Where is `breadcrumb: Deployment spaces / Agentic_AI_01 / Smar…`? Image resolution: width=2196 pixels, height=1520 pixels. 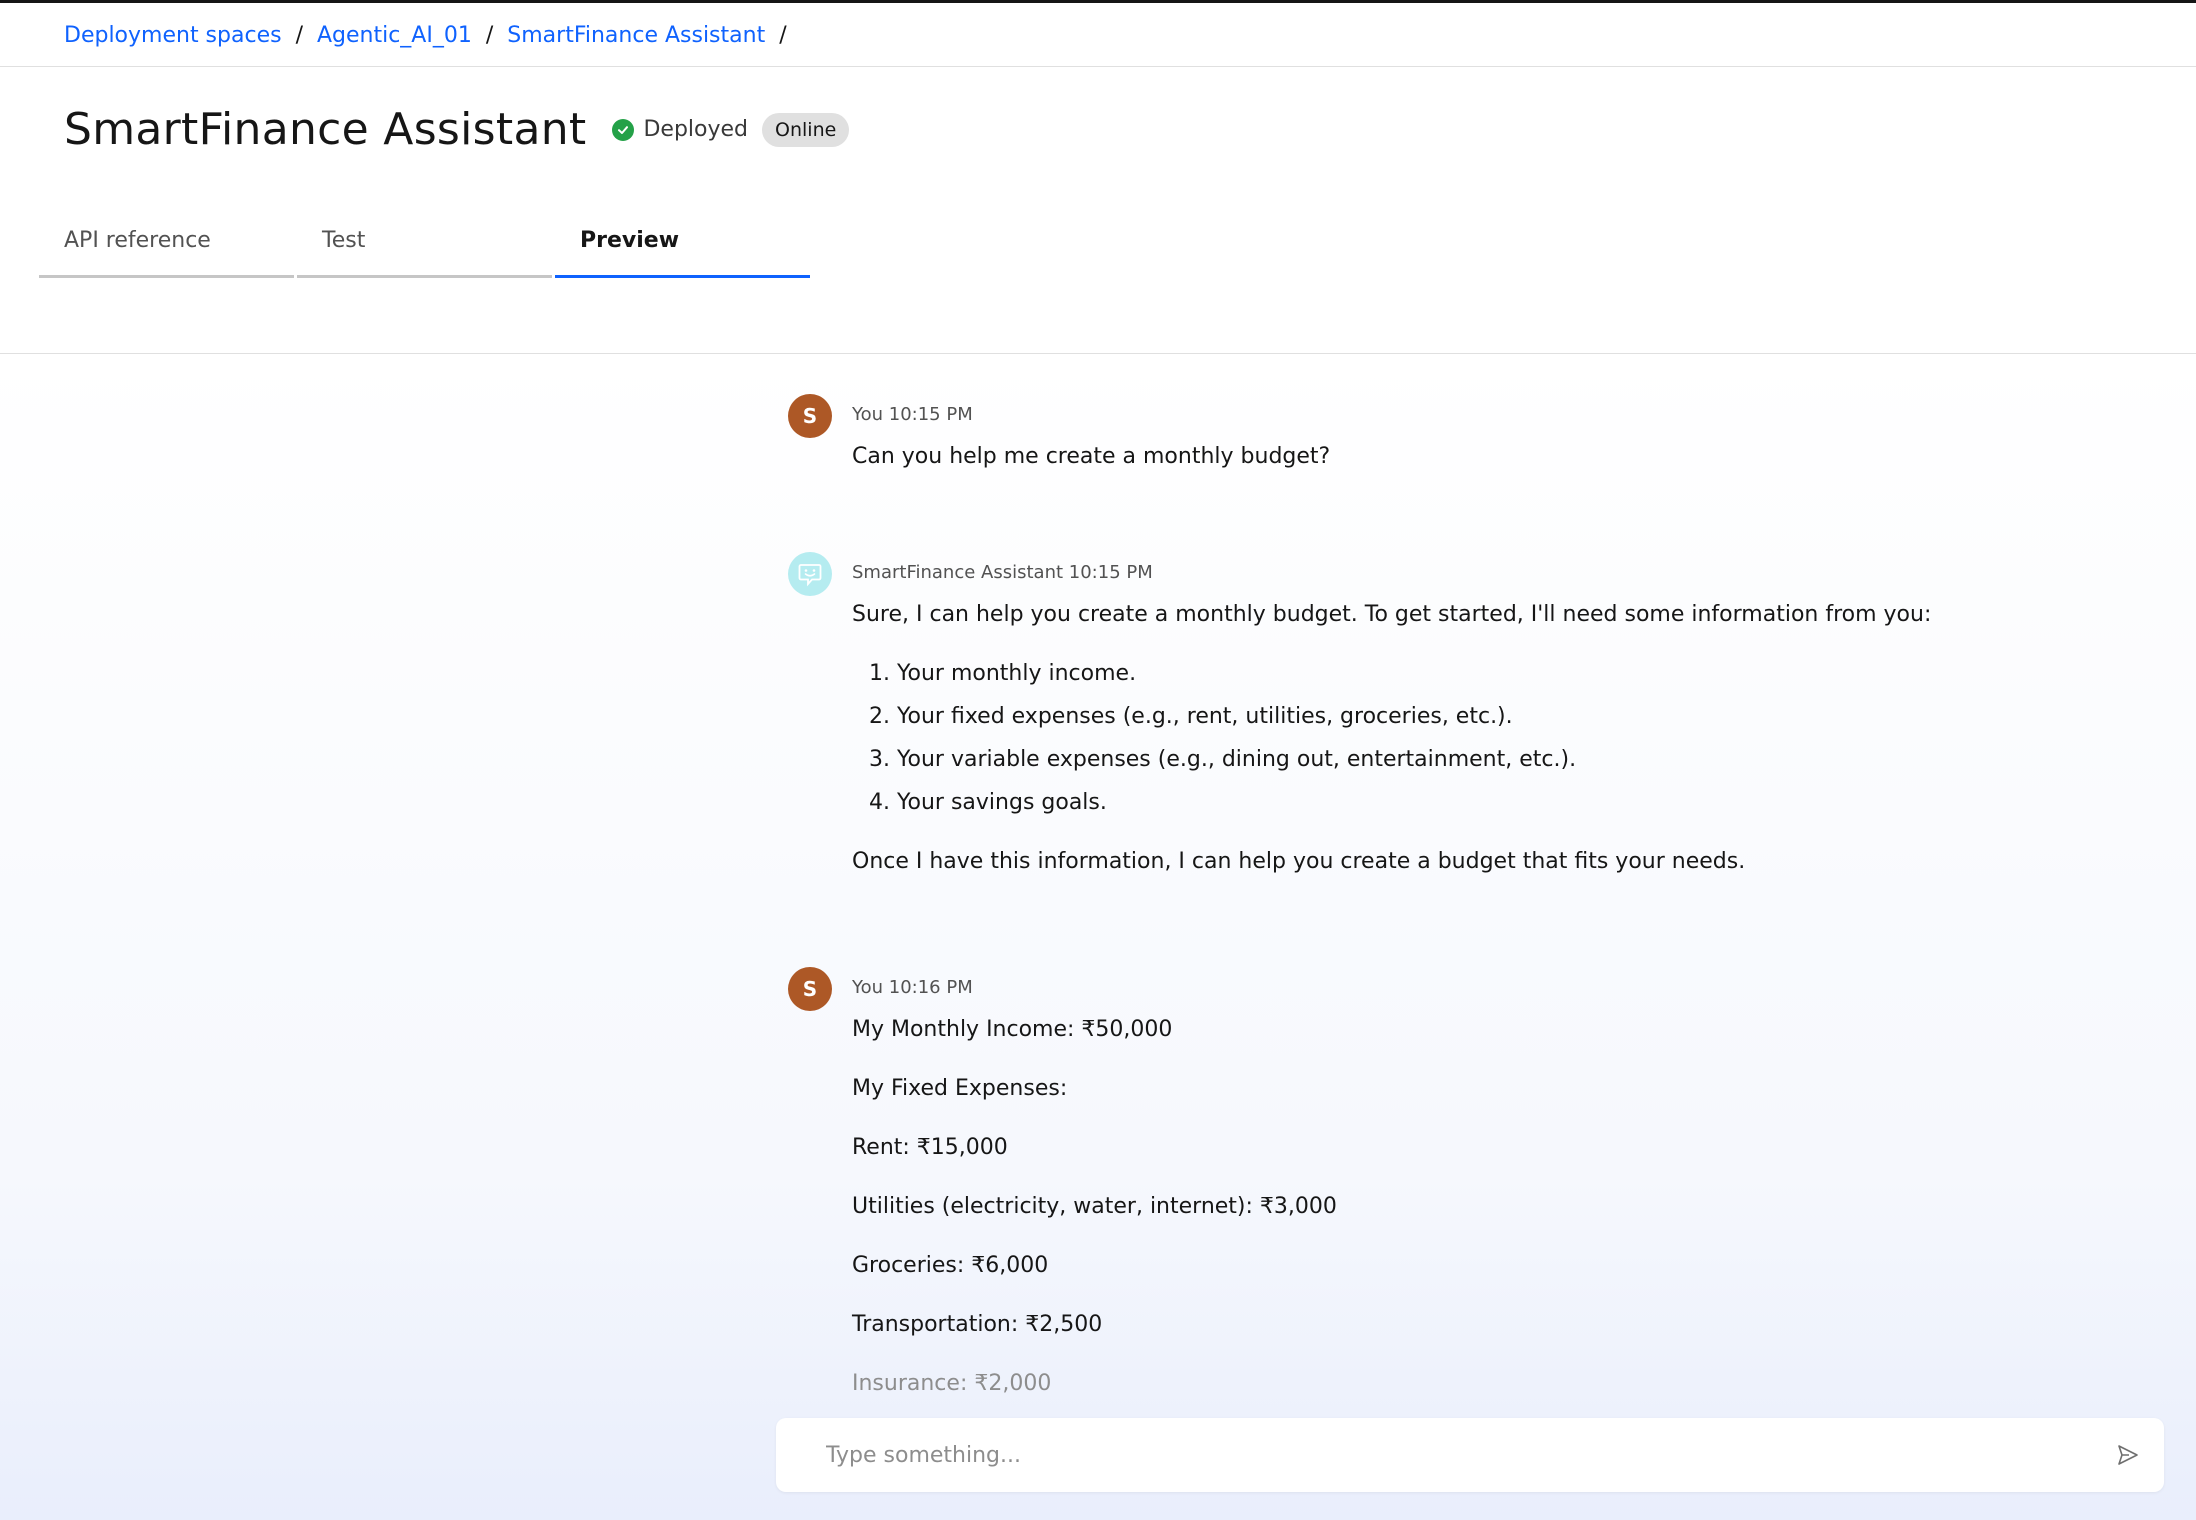
breadcrumb: Deployment spaces / Agentic_AI_01 / Smar… is located at coordinates (432, 35).